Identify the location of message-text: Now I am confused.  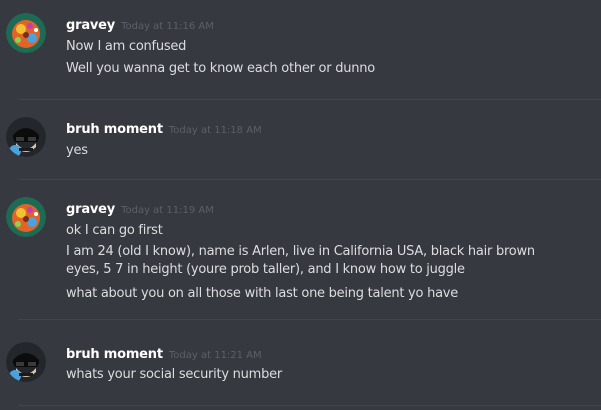
(126, 46).